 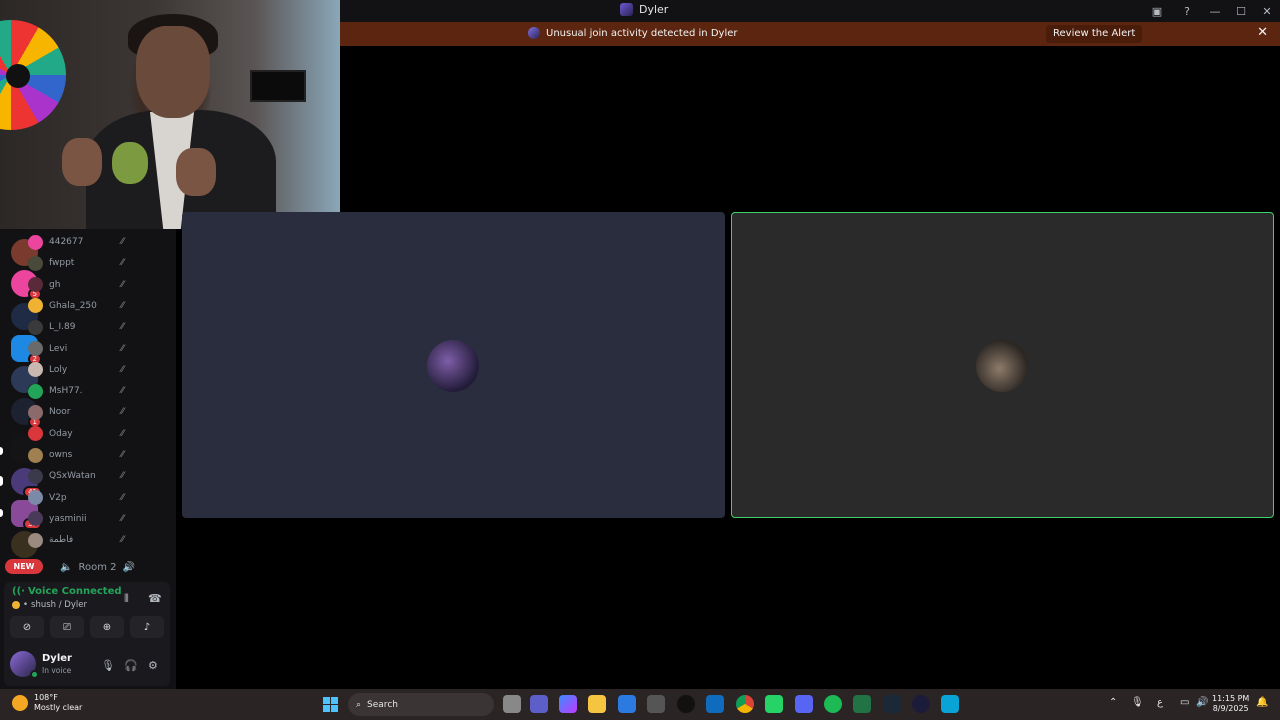 I want to click on language-indicator: ع, so click(x=1160, y=702).